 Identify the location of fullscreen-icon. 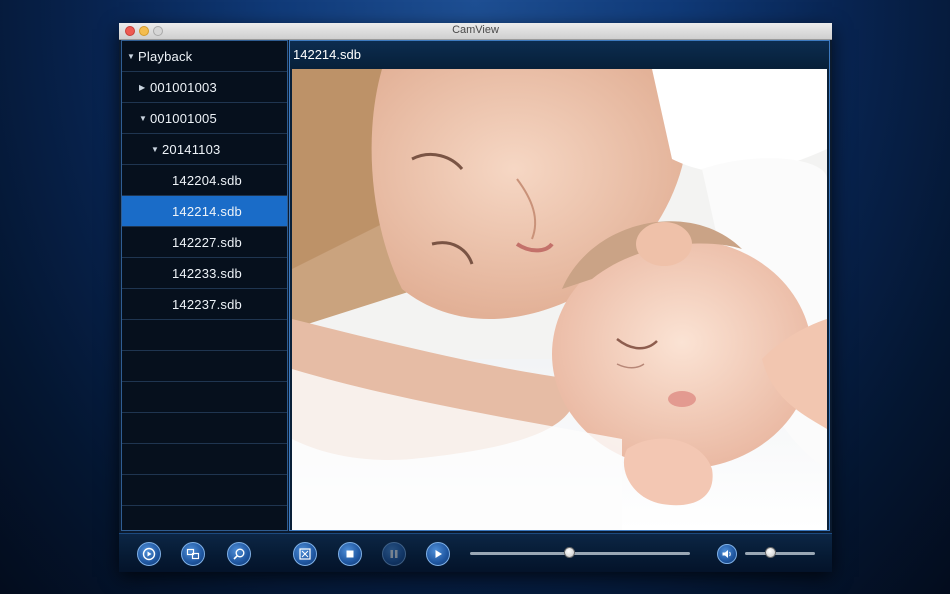
(305, 554).